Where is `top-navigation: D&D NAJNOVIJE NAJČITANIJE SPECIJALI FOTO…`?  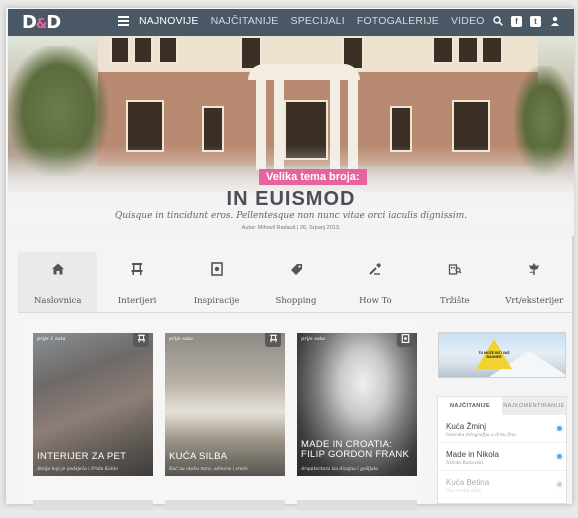 top-navigation: D&D NAJNOVIJE NAJČITANIJE SPECIJALI FOTO… is located at coordinates (291, 22).